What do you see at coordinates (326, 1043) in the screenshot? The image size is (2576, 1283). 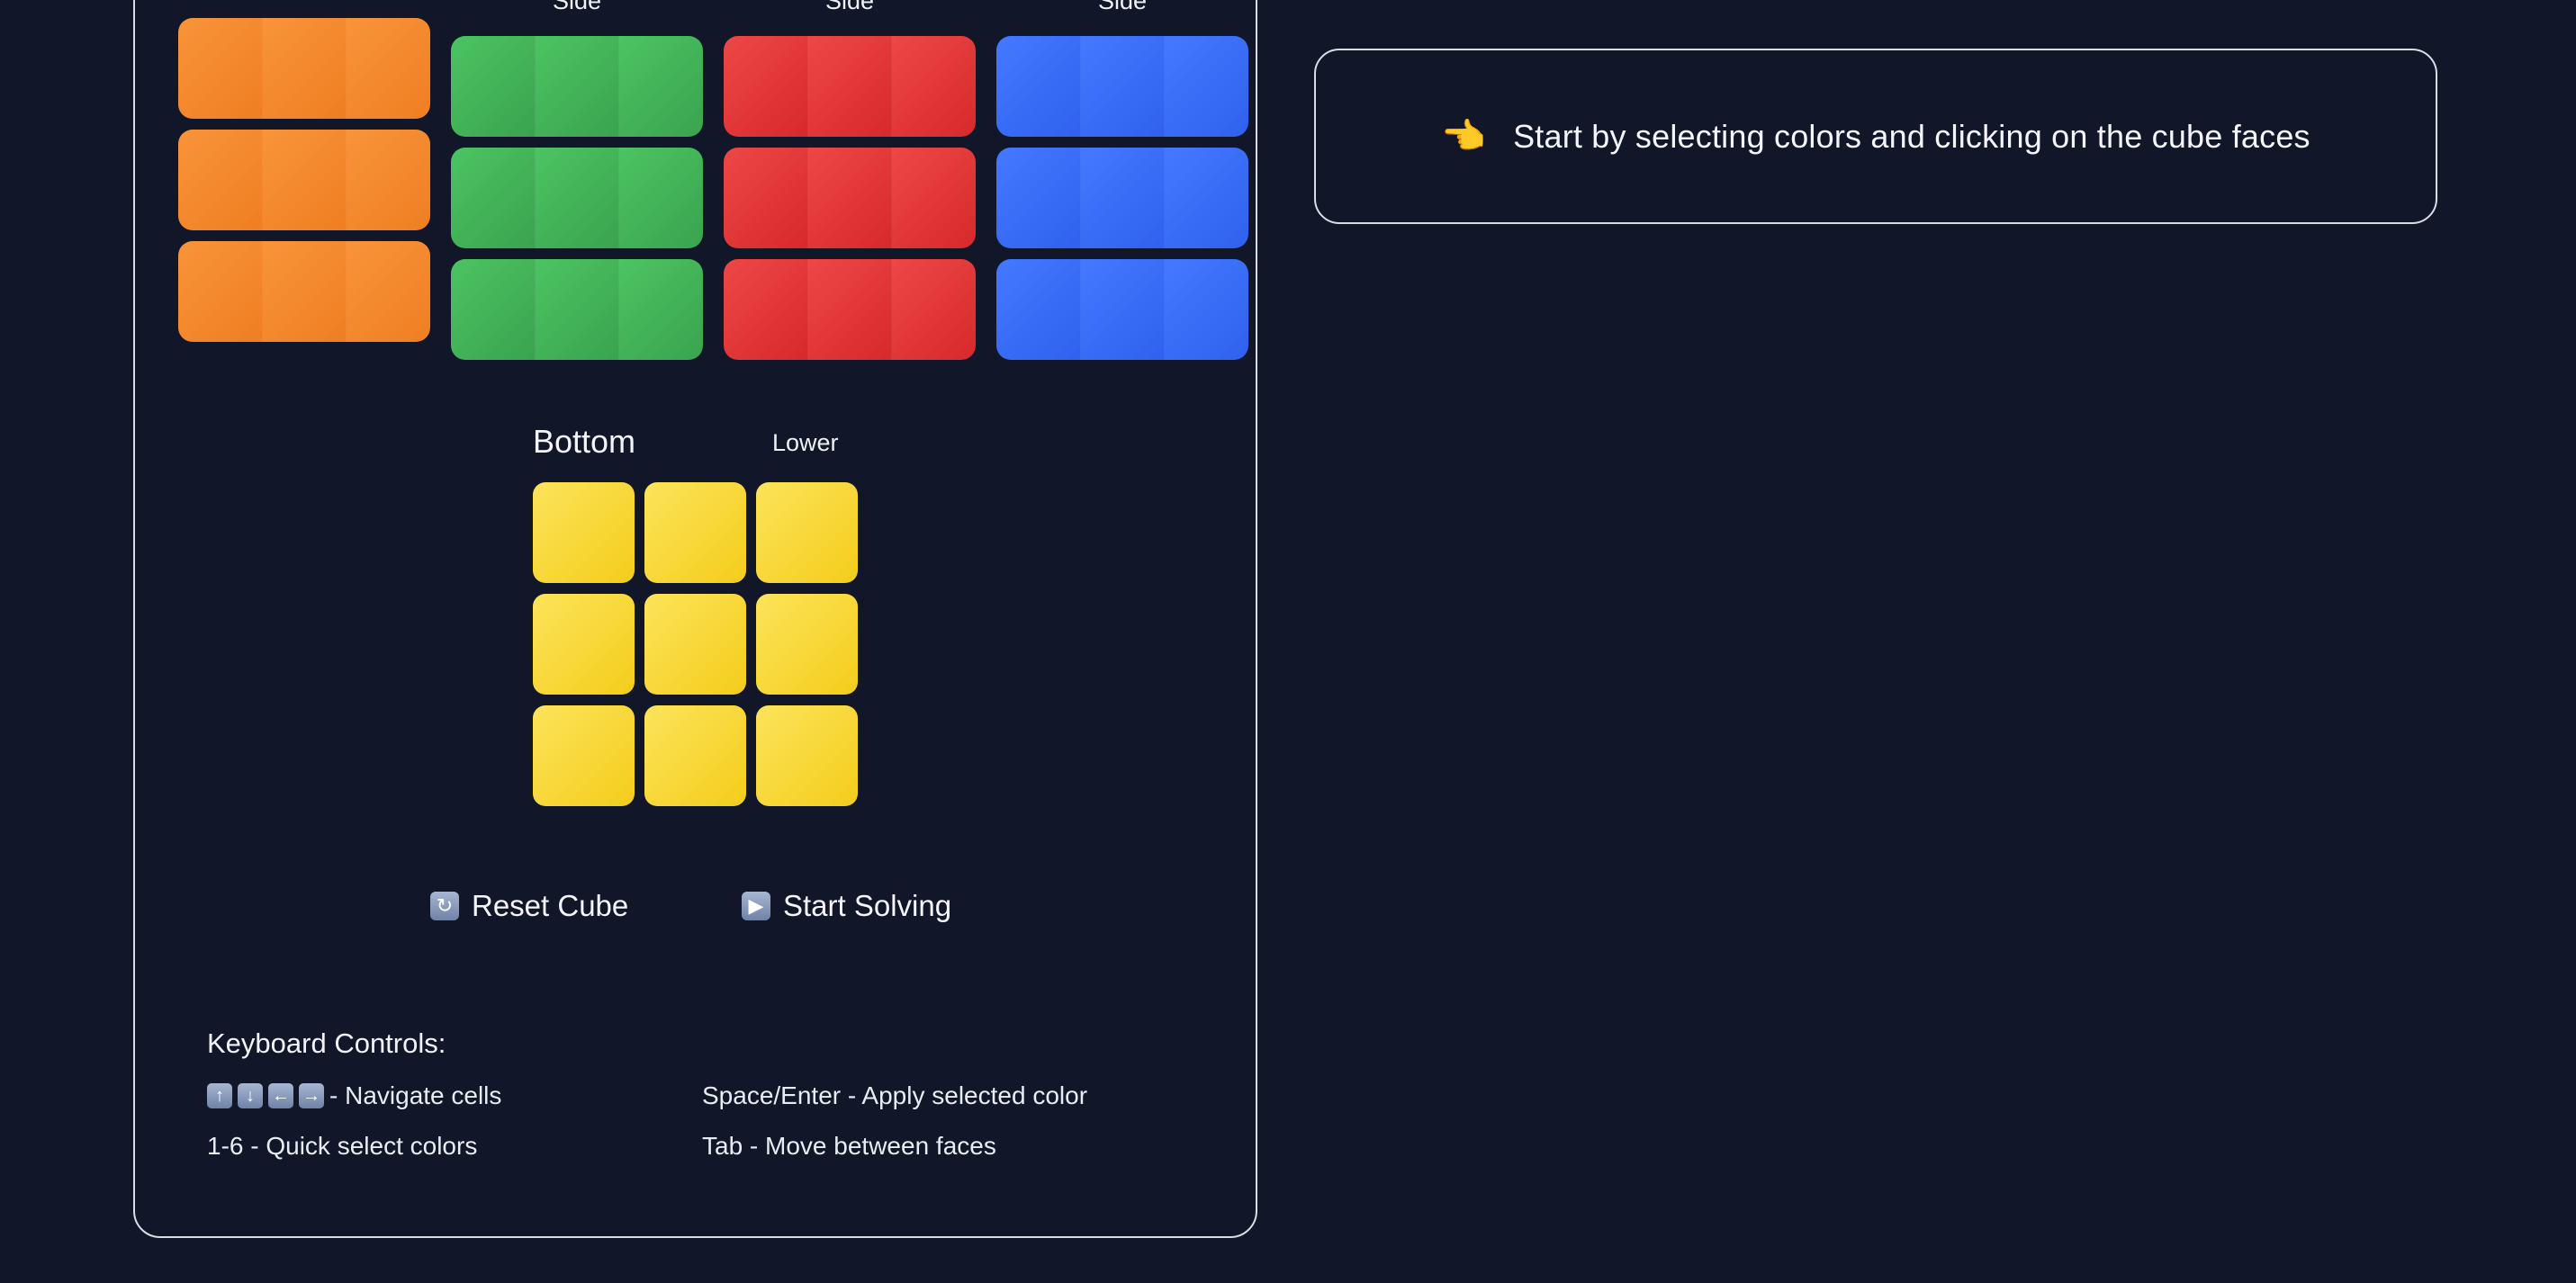 I see `keyboard-controls-title: Keyboard Controls:` at bounding box center [326, 1043].